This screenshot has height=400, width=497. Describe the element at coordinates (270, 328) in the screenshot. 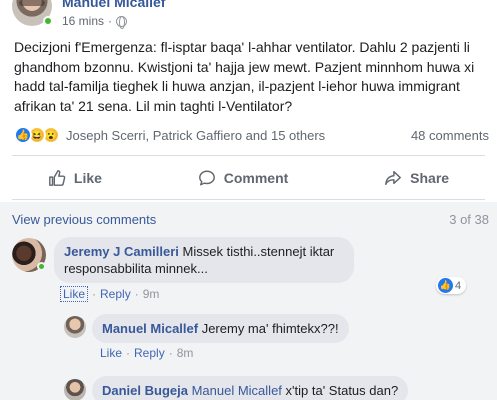

I see `comment-text: Jeremy ma' fhimtekx??!` at that location.